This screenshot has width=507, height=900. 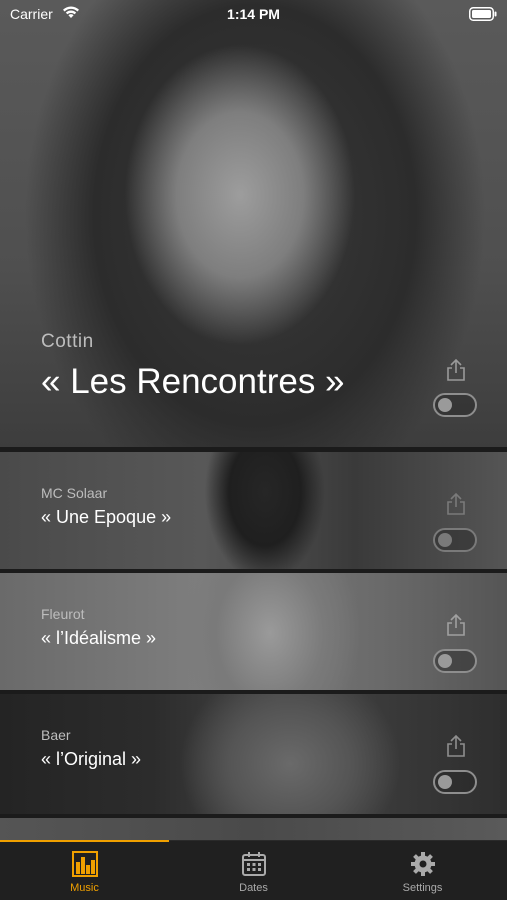 What do you see at coordinates (99, 638) in the screenshot?
I see `song-title: « l’Idéalisme »` at bounding box center [99, 638].